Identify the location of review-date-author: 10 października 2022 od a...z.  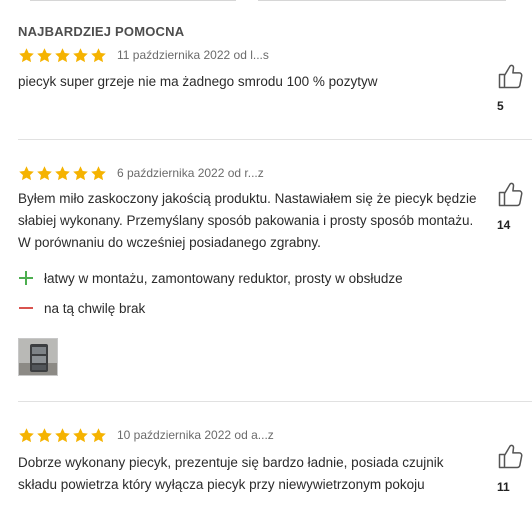
(195, 435).